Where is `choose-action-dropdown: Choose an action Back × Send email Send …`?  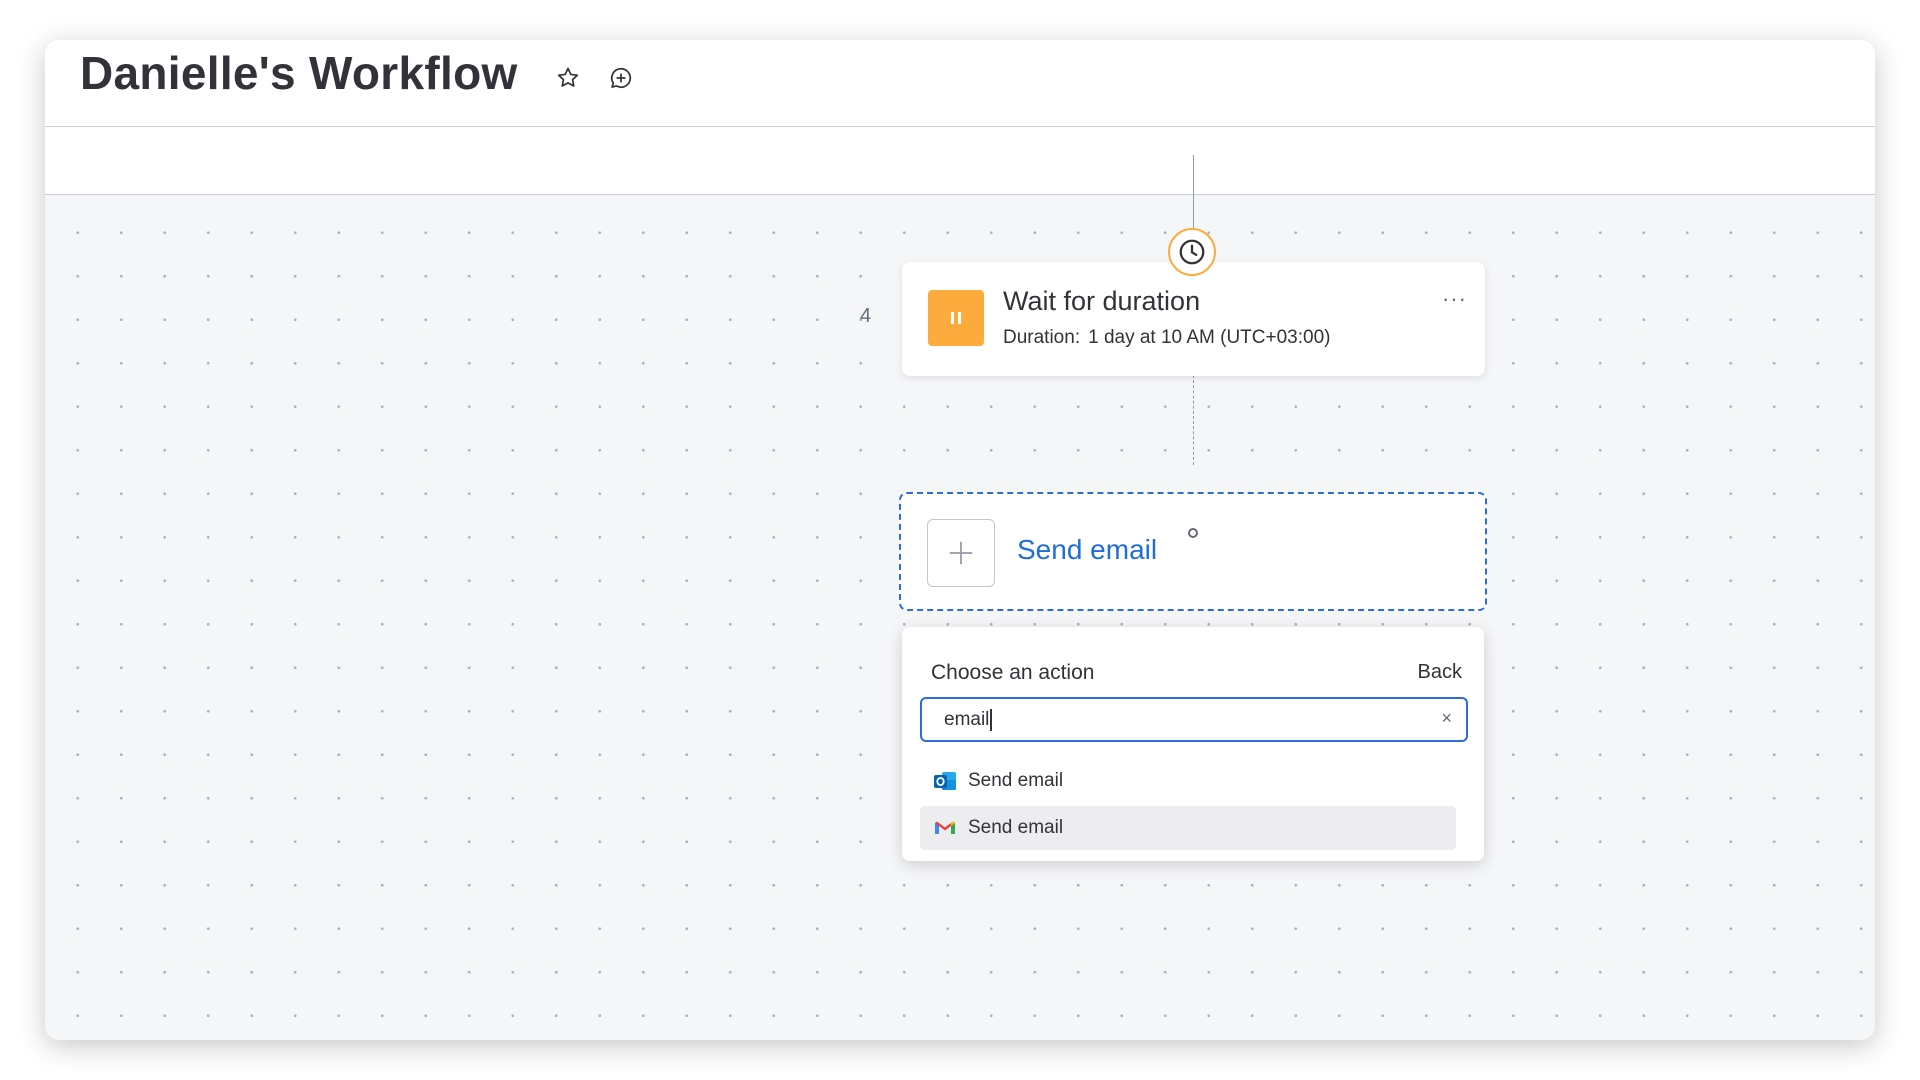
choose-action-dropdown: Choose an action Back × Send email Send … is located at coordinates (1193, 744).